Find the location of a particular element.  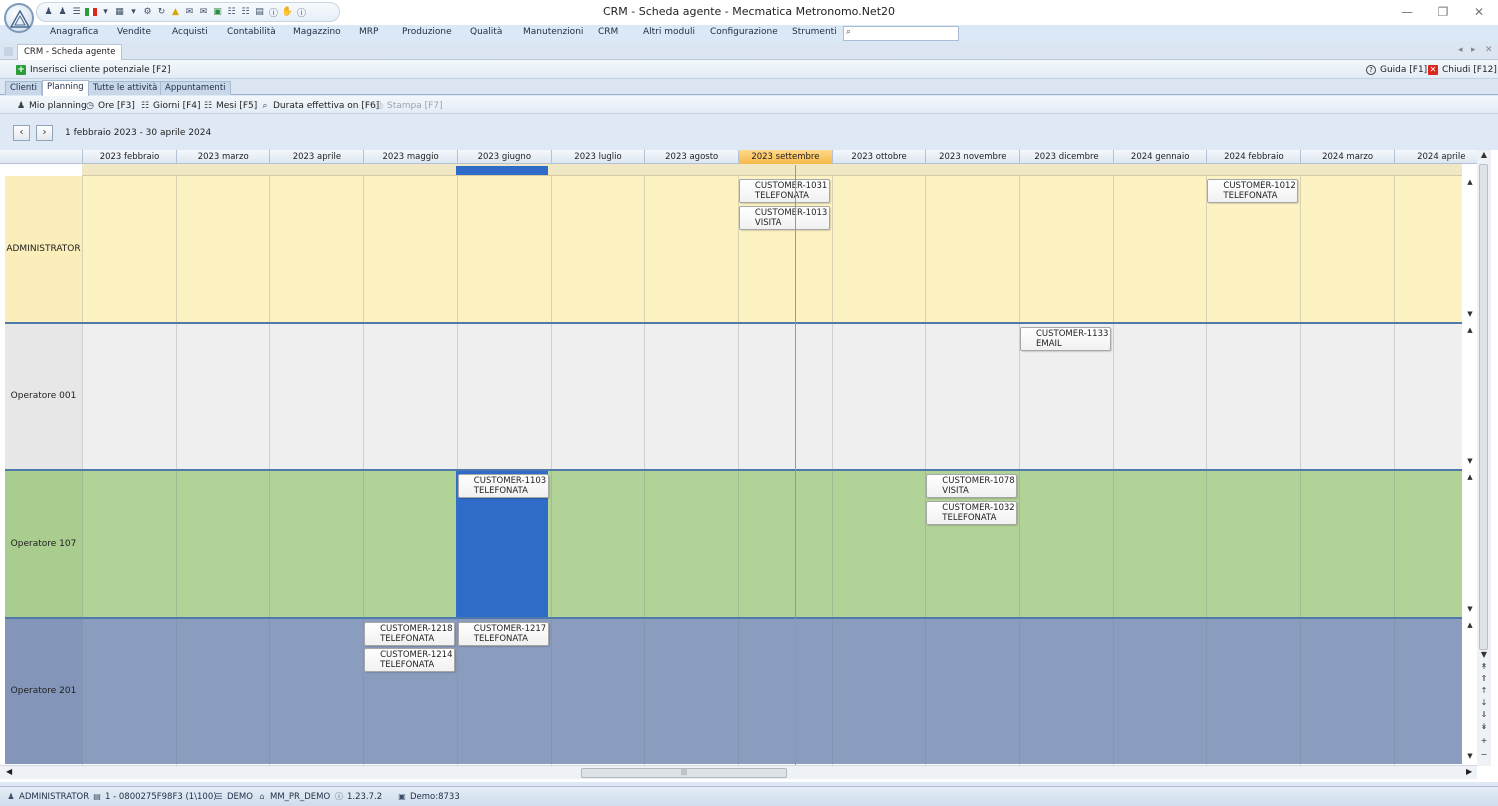

info-icon: ⓘ is located at coordinates (273, 12).